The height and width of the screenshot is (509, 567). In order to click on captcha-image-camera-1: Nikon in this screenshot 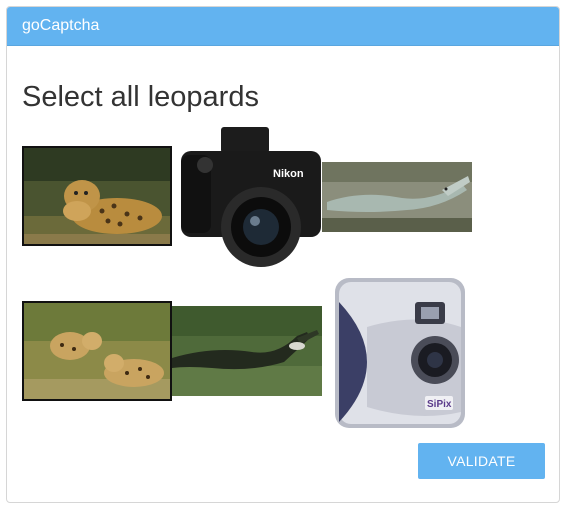, I will do `click(251, 198)`.